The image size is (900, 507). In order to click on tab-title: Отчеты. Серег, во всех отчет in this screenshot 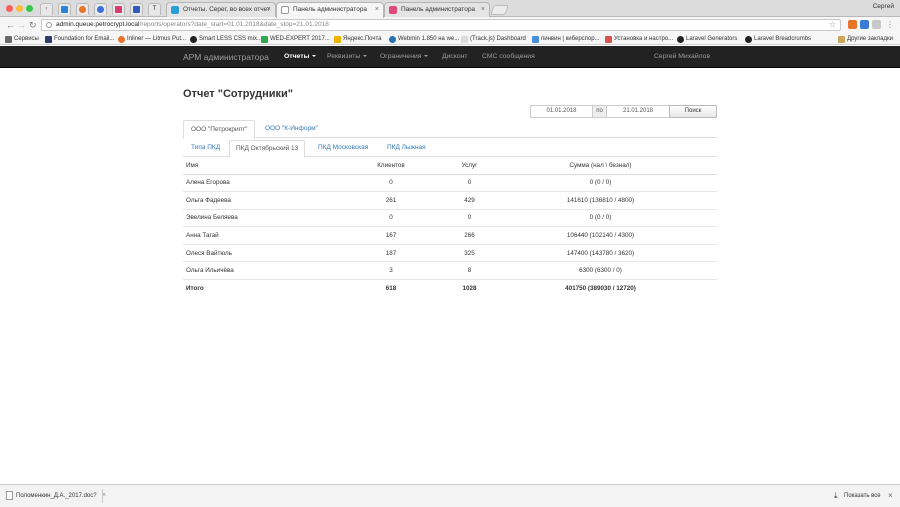, I will do `click(226, 9)`.